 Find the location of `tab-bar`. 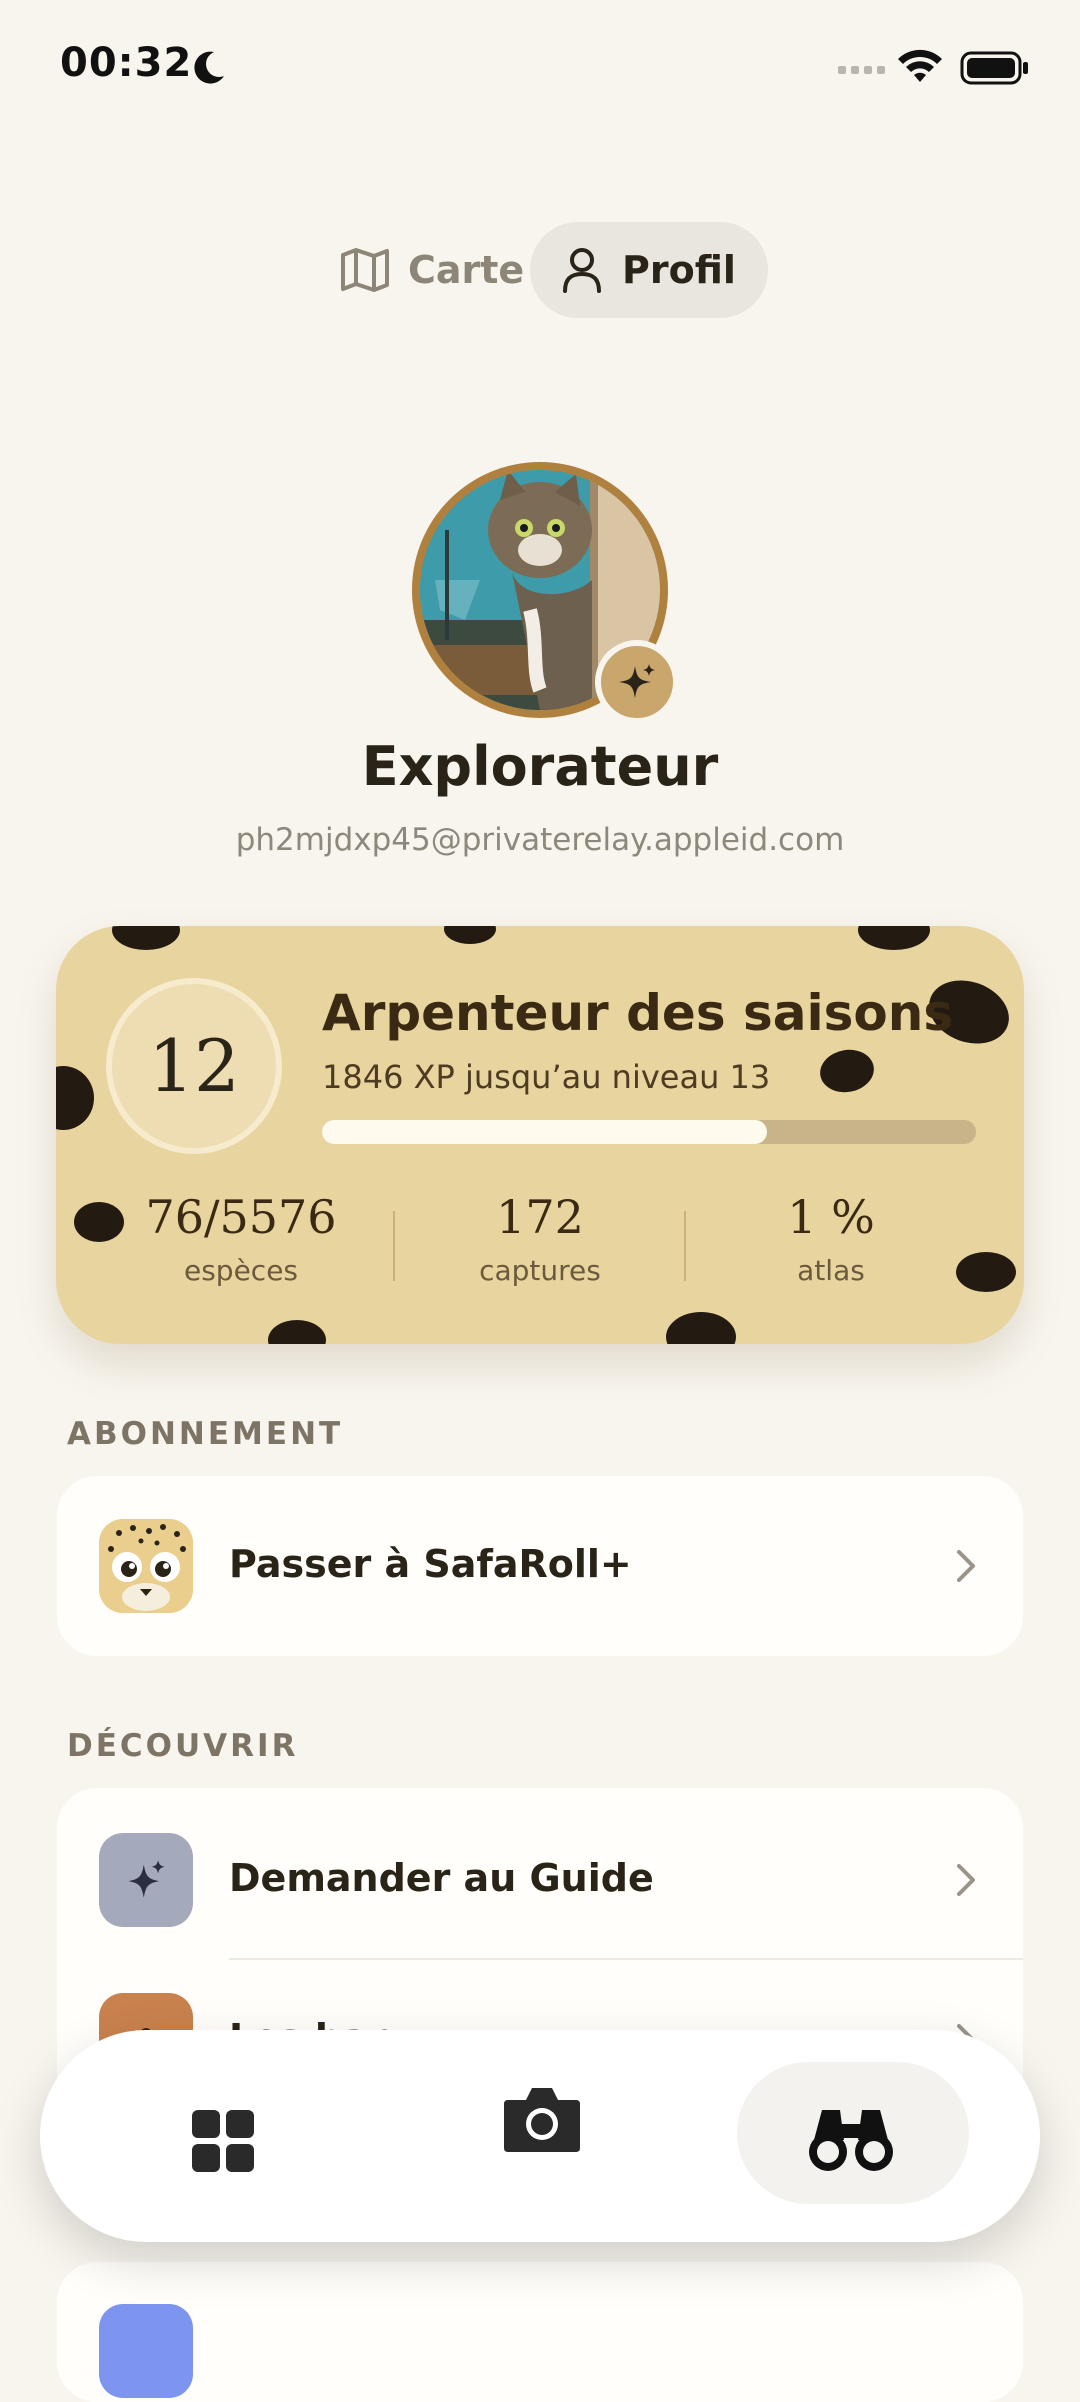

tab-bar is located at coordinates (540, 2136).